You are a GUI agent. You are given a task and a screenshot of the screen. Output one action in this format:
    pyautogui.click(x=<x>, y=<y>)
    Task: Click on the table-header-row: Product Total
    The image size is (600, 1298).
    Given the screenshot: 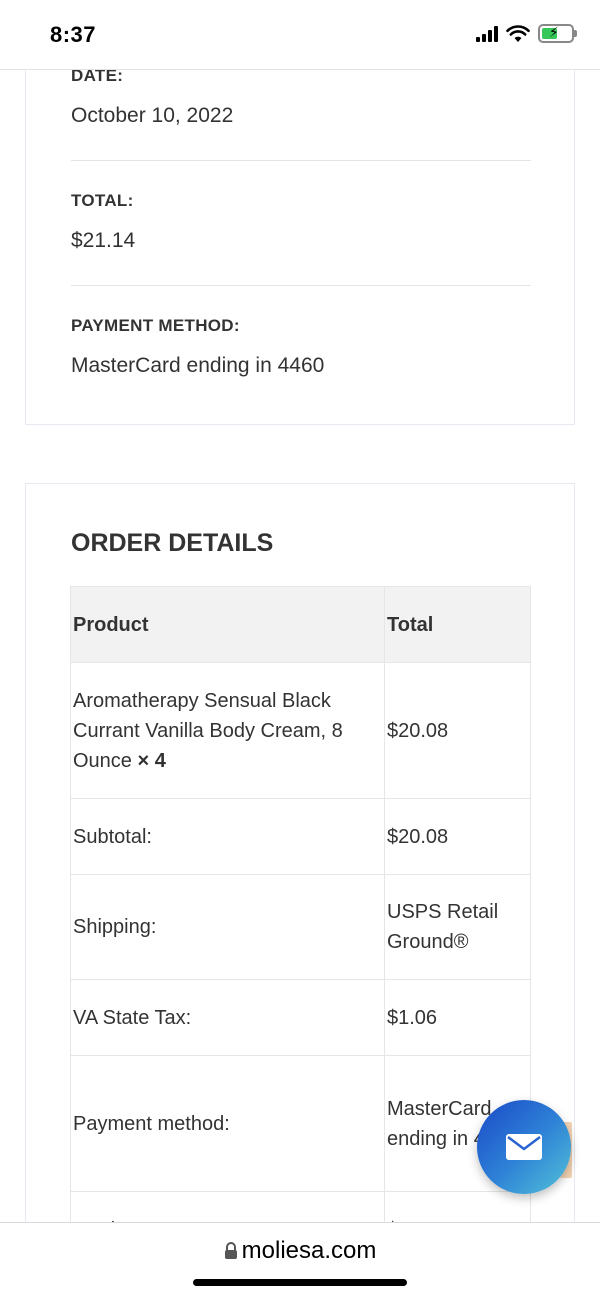 What is the action you would take?
    pyautogui.click(x=300, y=624)
    